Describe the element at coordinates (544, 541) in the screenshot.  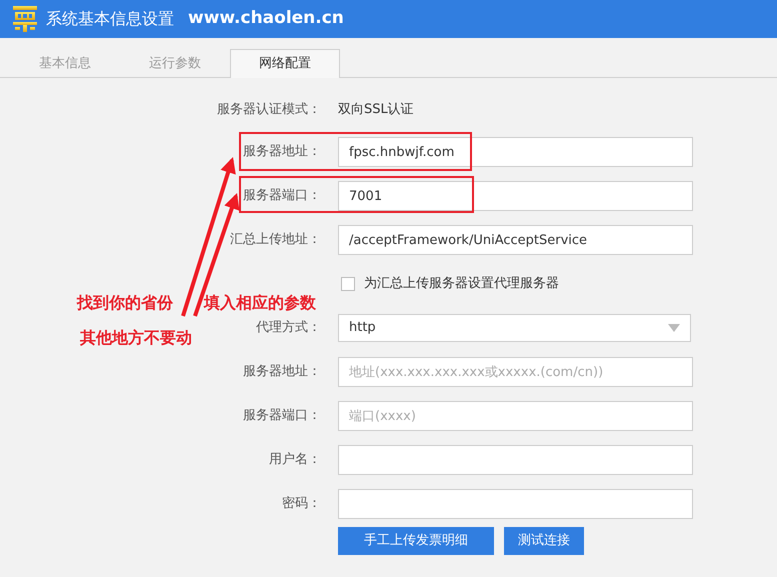
I see `action-button: 测试连接` at that location.